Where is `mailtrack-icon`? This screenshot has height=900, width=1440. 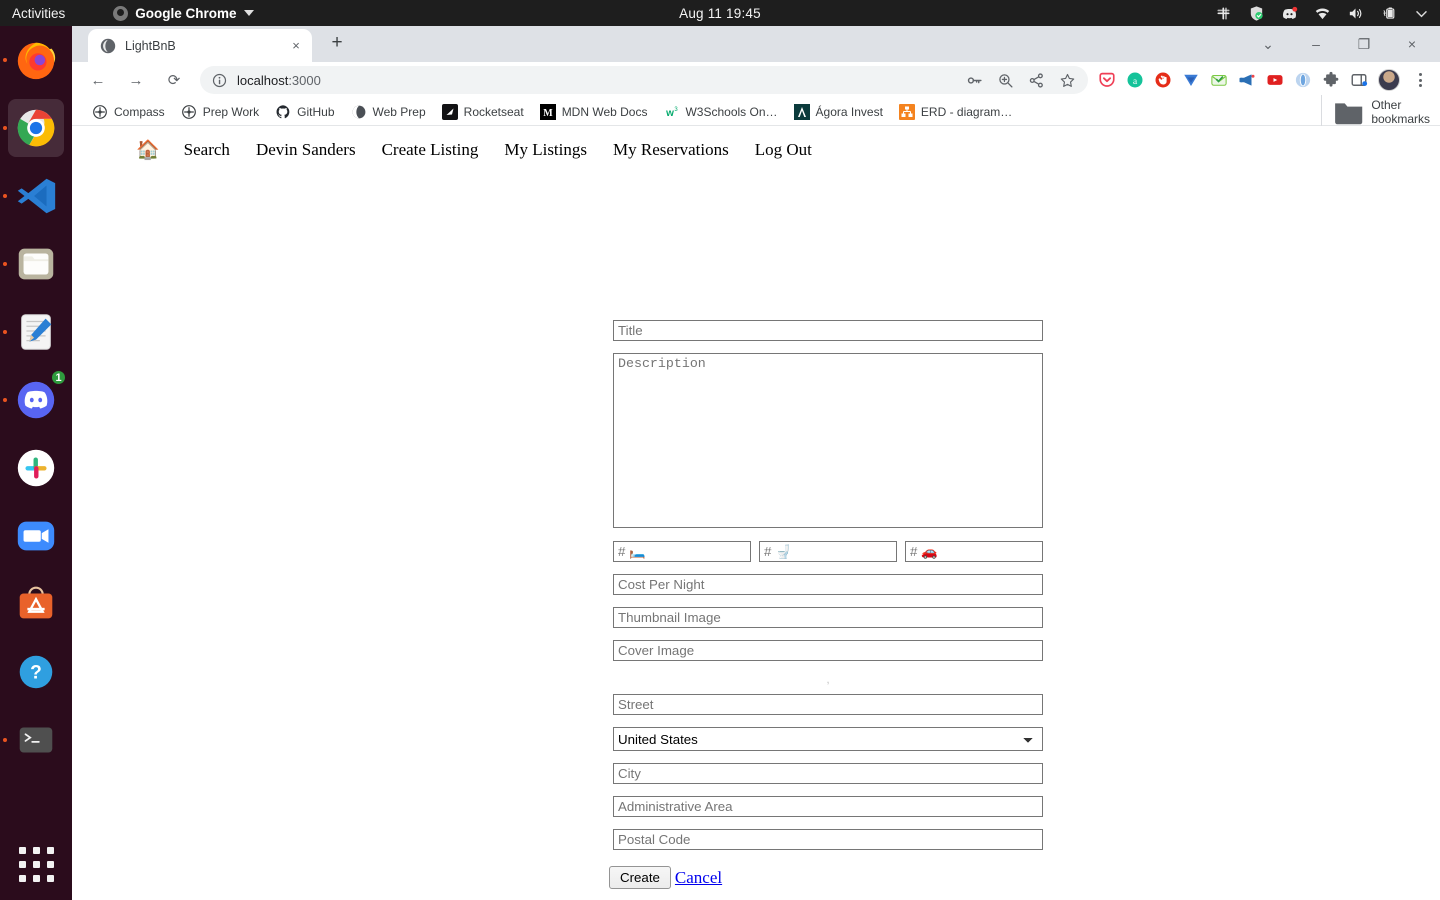
mailtrack-icon is located at coordinates (1219, 80).